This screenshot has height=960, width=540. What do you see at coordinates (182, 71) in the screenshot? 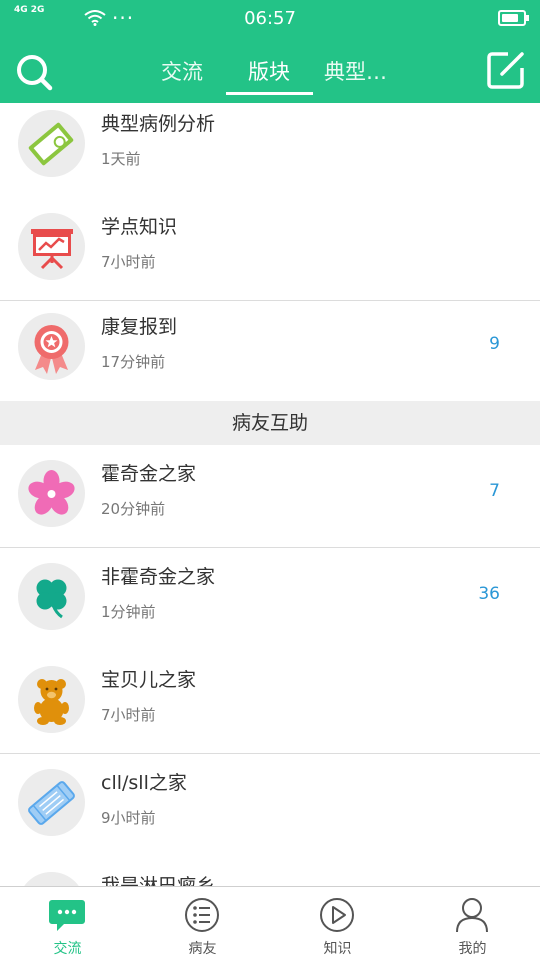
I see `tab-exchange: 交流` at bounding box center [182, 71].